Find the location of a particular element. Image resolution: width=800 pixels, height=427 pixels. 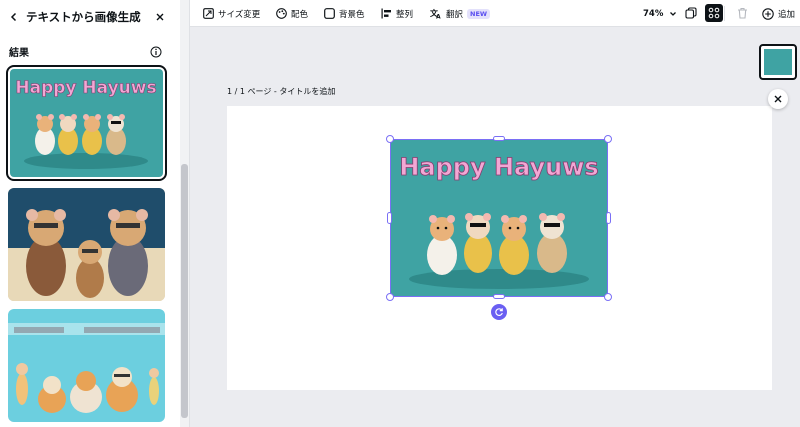

svg-text: A is located at coordinates (438, 17).